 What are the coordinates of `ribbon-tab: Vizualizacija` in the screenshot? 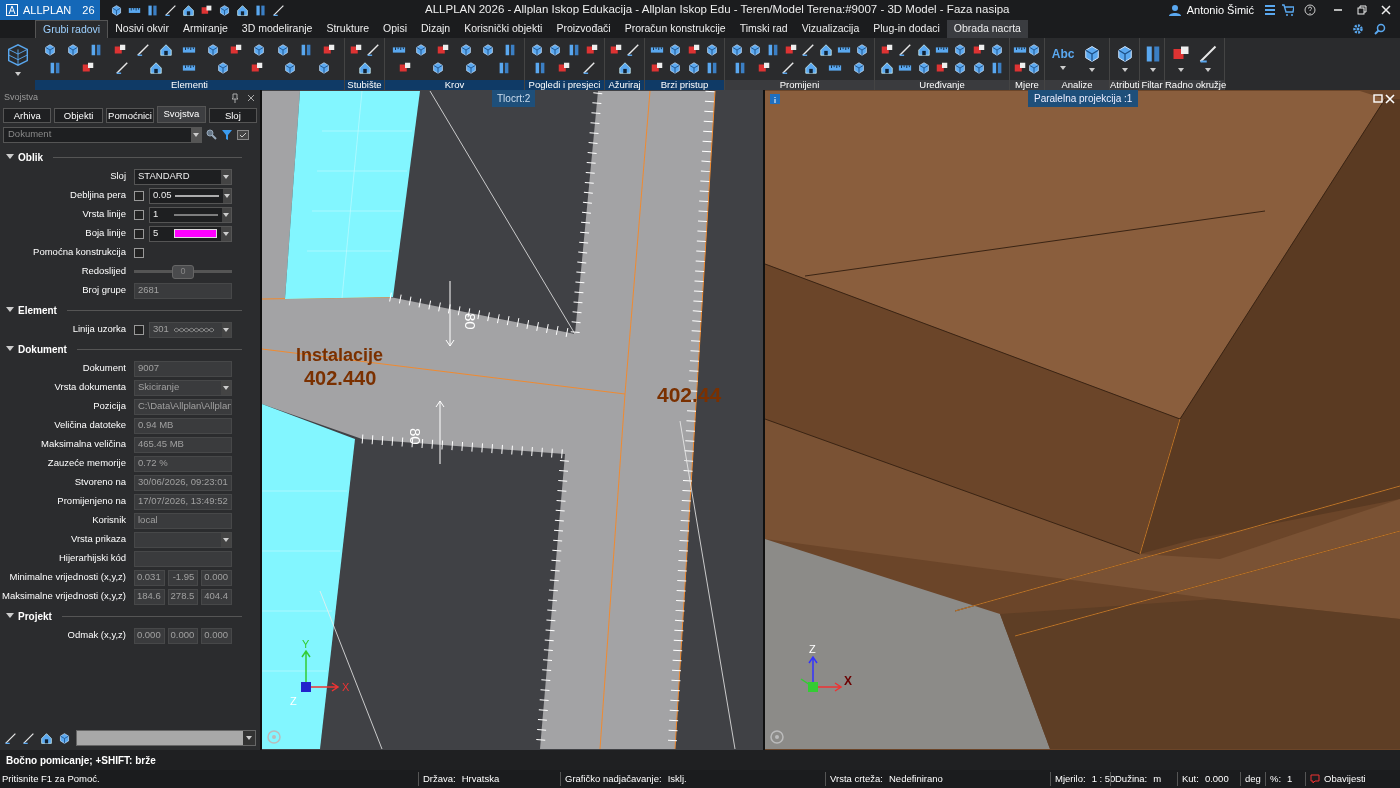 It's located at (830, 29).